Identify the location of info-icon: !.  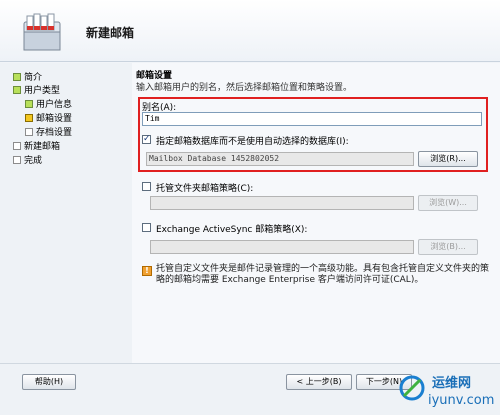
(147, 271).